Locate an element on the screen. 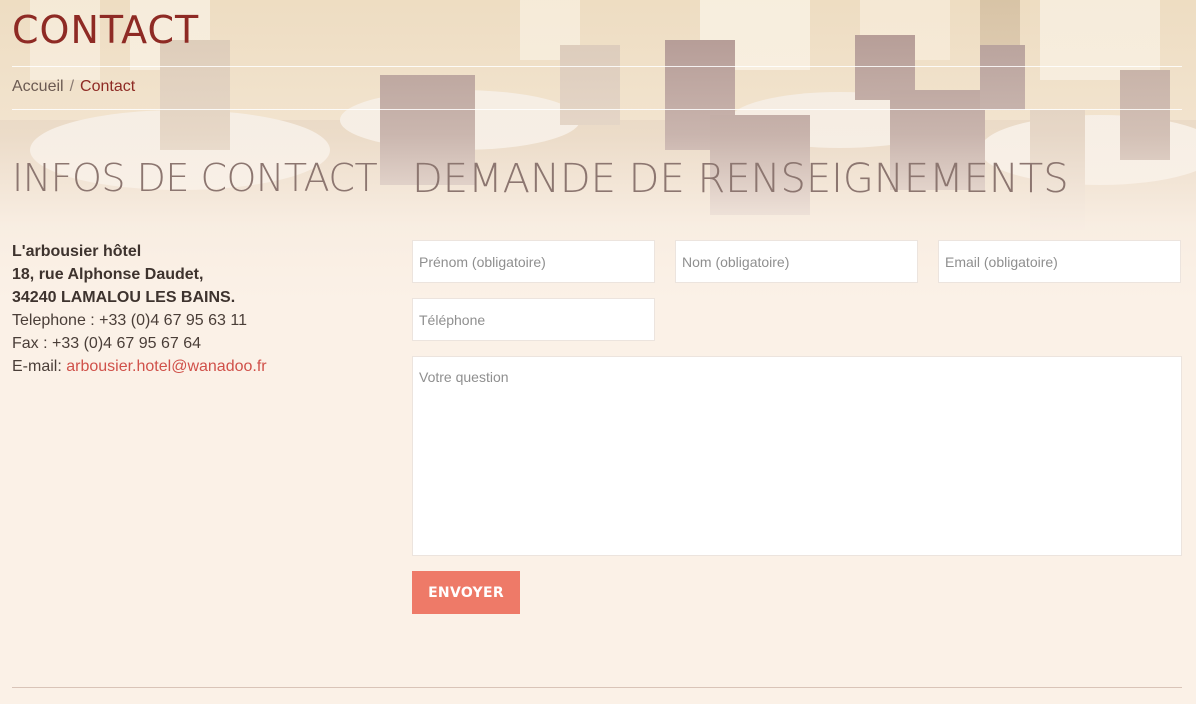  first-name-input is located at coordinates (533, 261).